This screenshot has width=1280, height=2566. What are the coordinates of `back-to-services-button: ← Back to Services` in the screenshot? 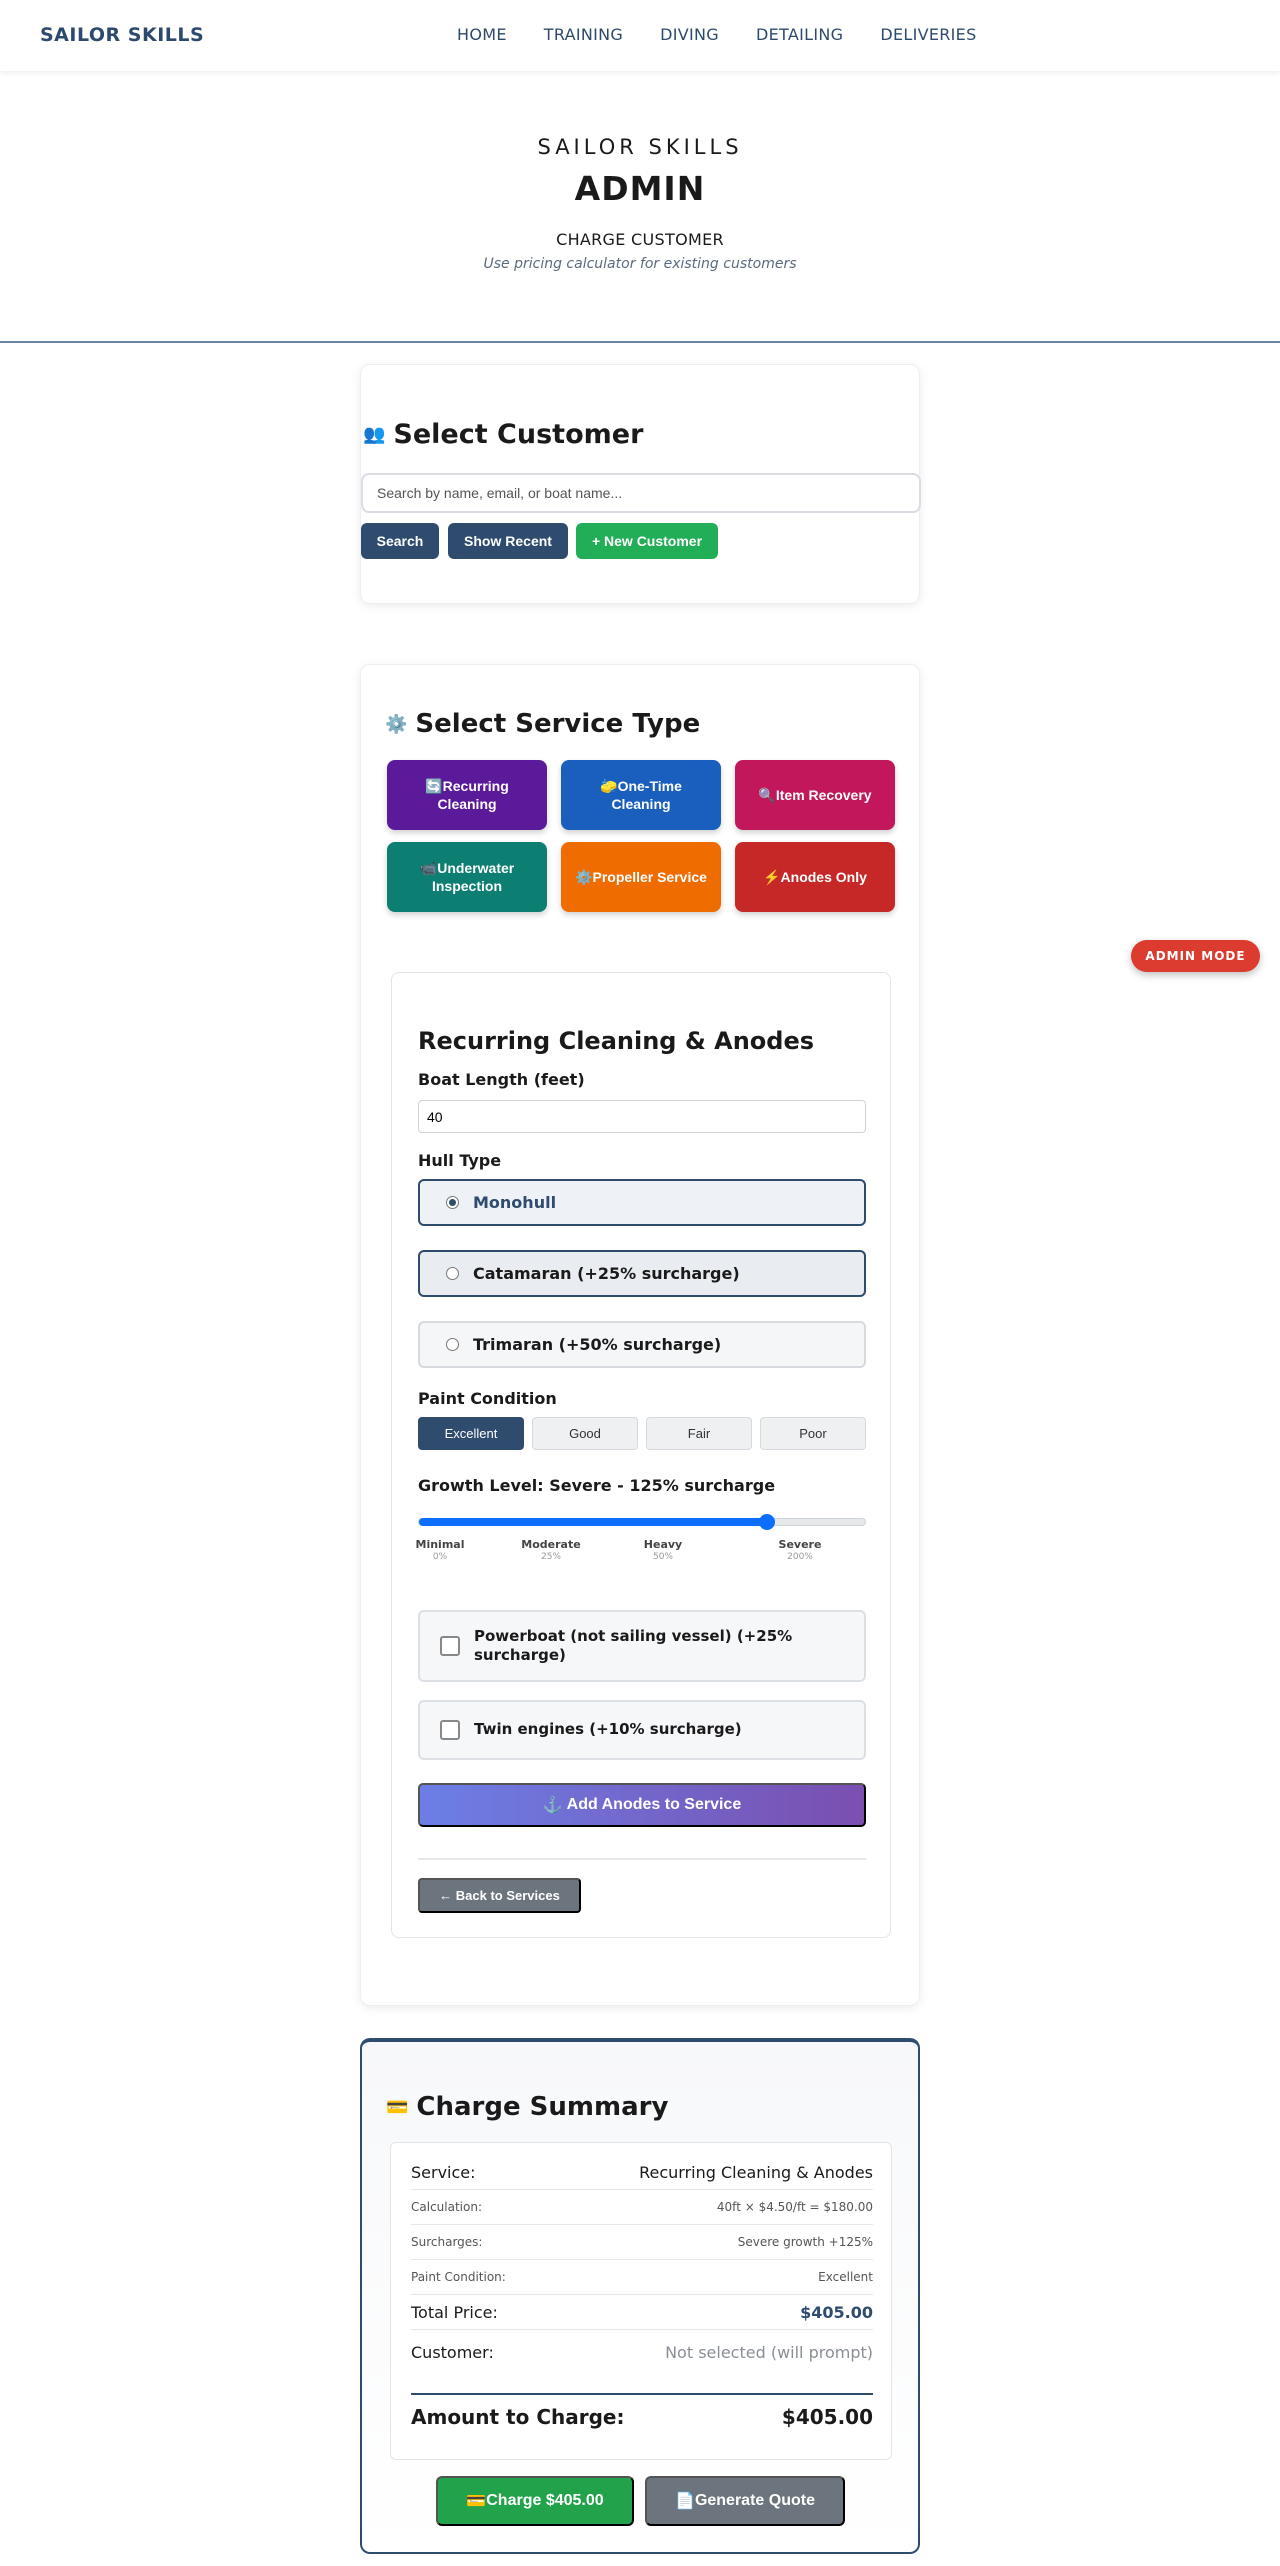 It's located at (499, 1895).